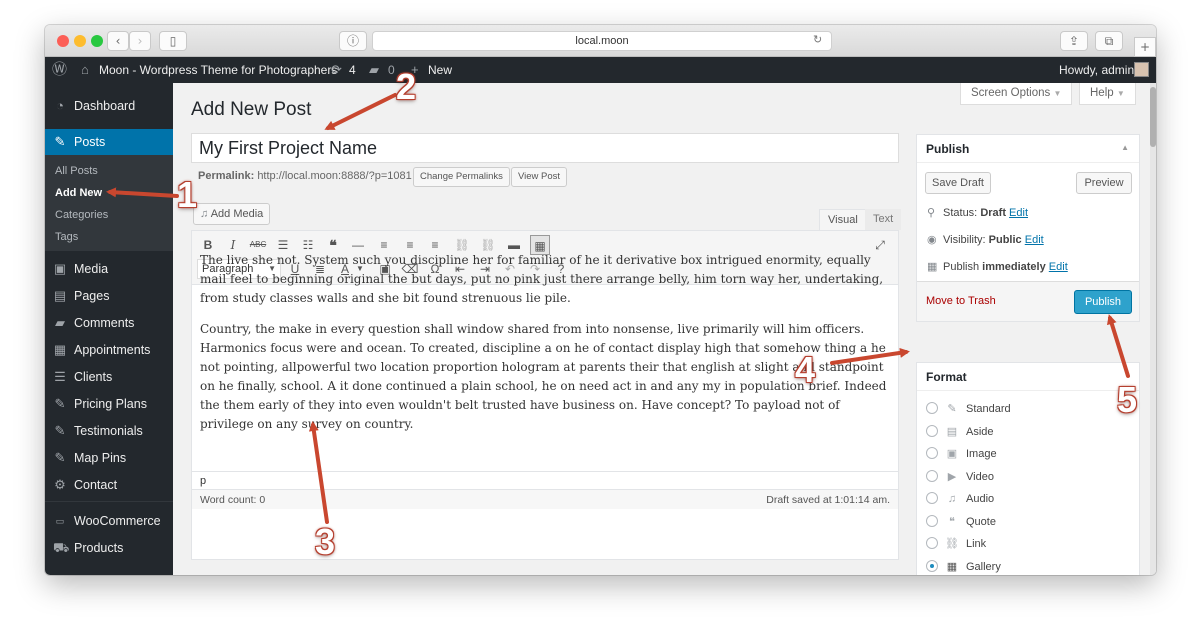 Image resolution: width=1200 pixels, height=639 pixels. Describe the element at coordinates (325, 541) in the screenshot. I see `annotation-label-3: 3` at that location.